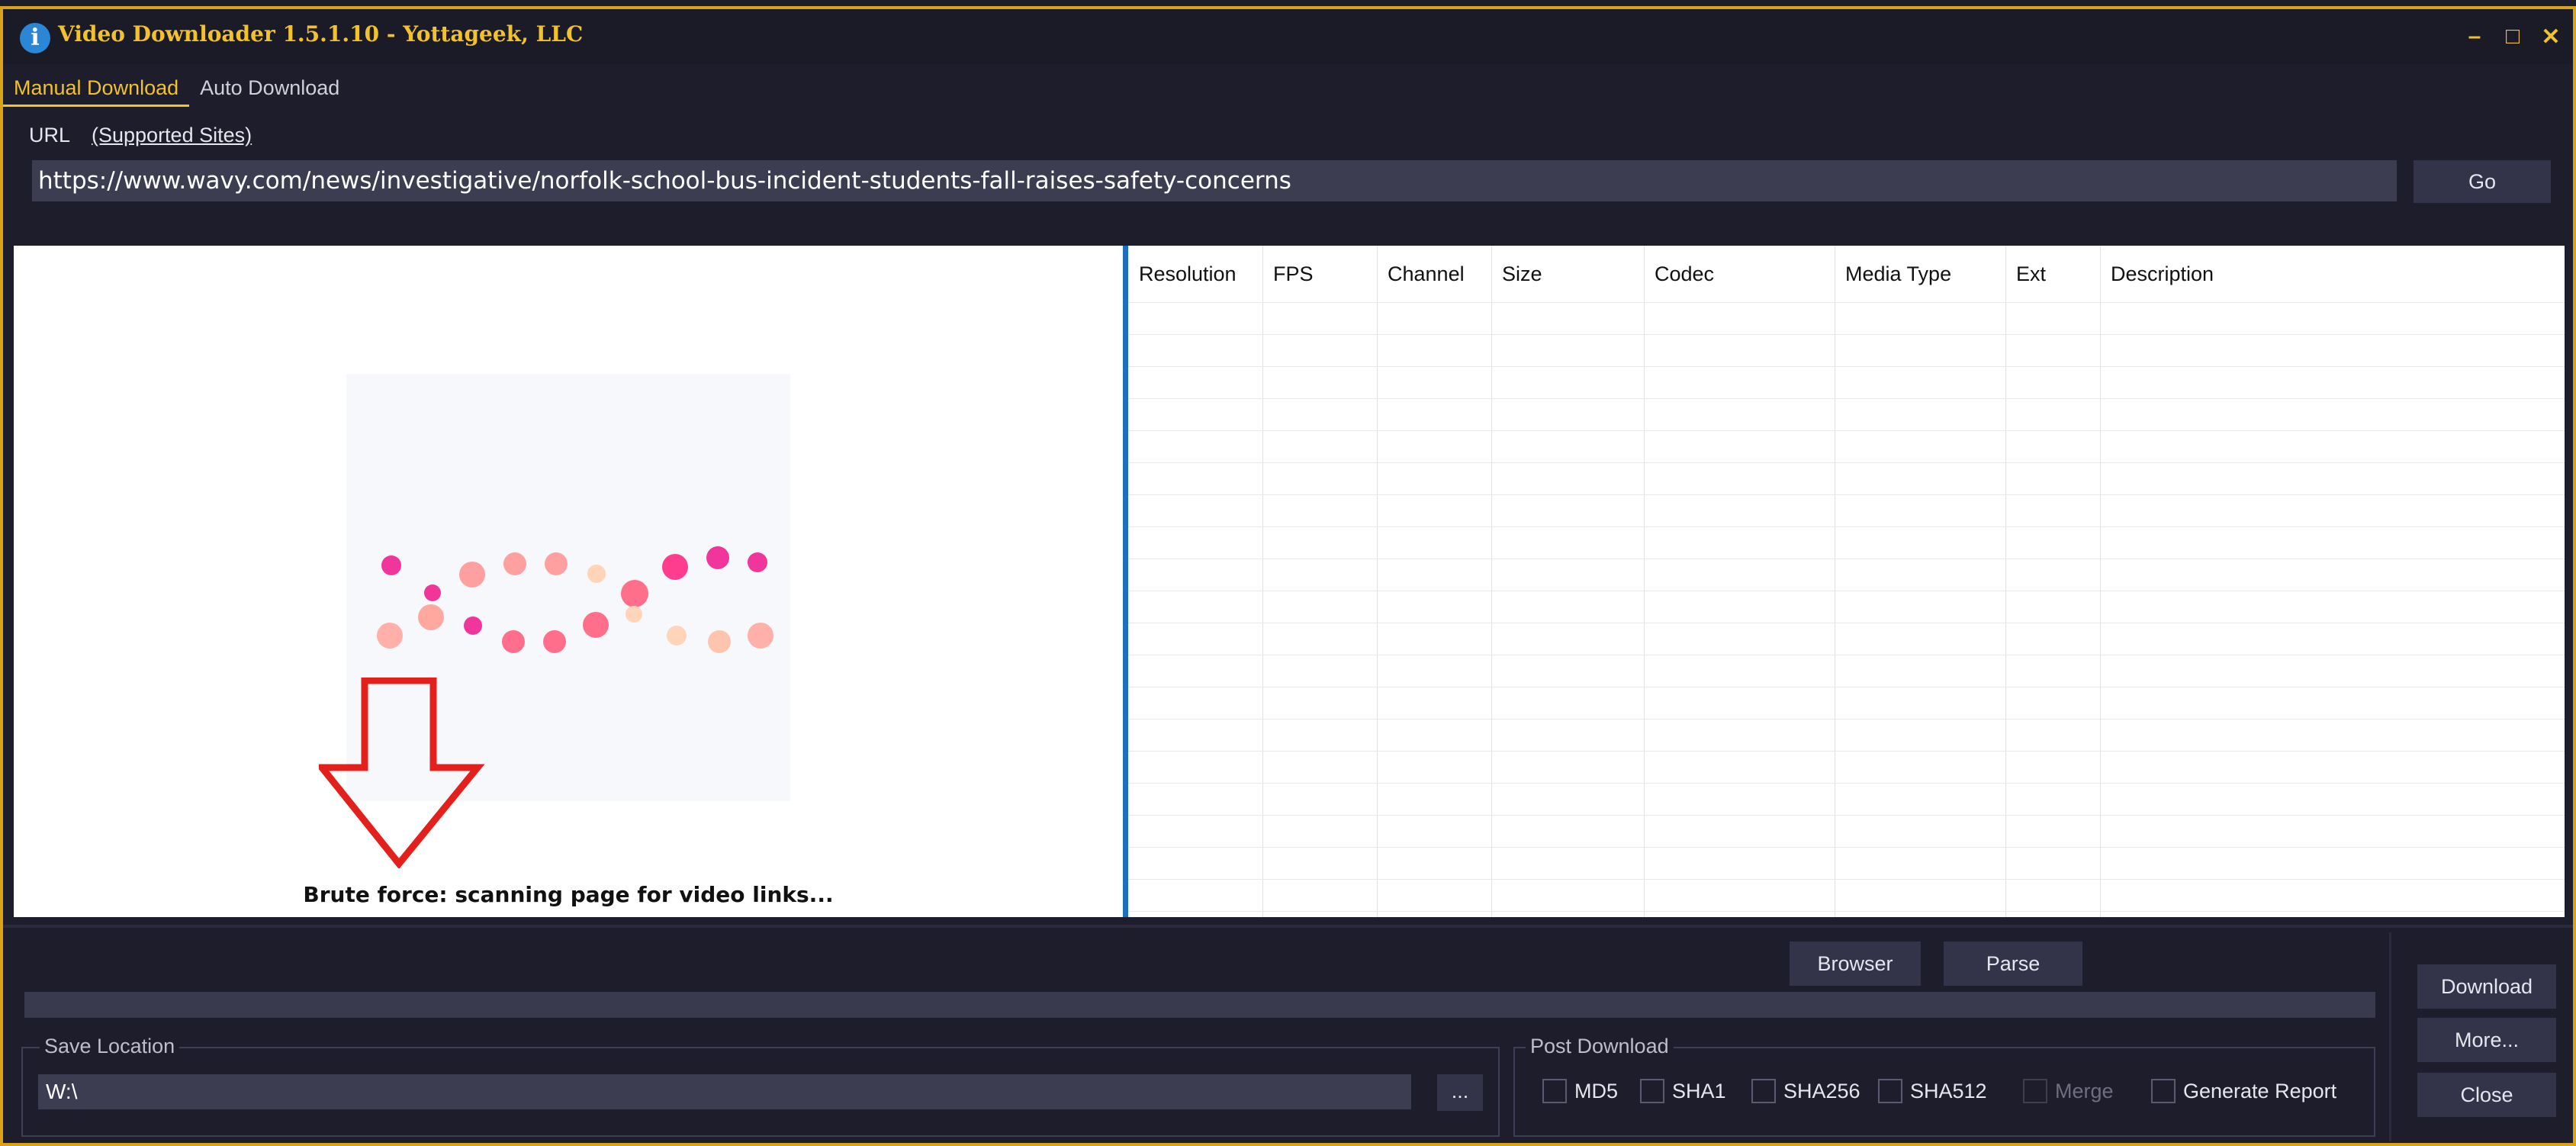  What do you see at coordinates (50, 135) in the screenshot?
I see `url-label: URL` at bounding box center [50, 135].